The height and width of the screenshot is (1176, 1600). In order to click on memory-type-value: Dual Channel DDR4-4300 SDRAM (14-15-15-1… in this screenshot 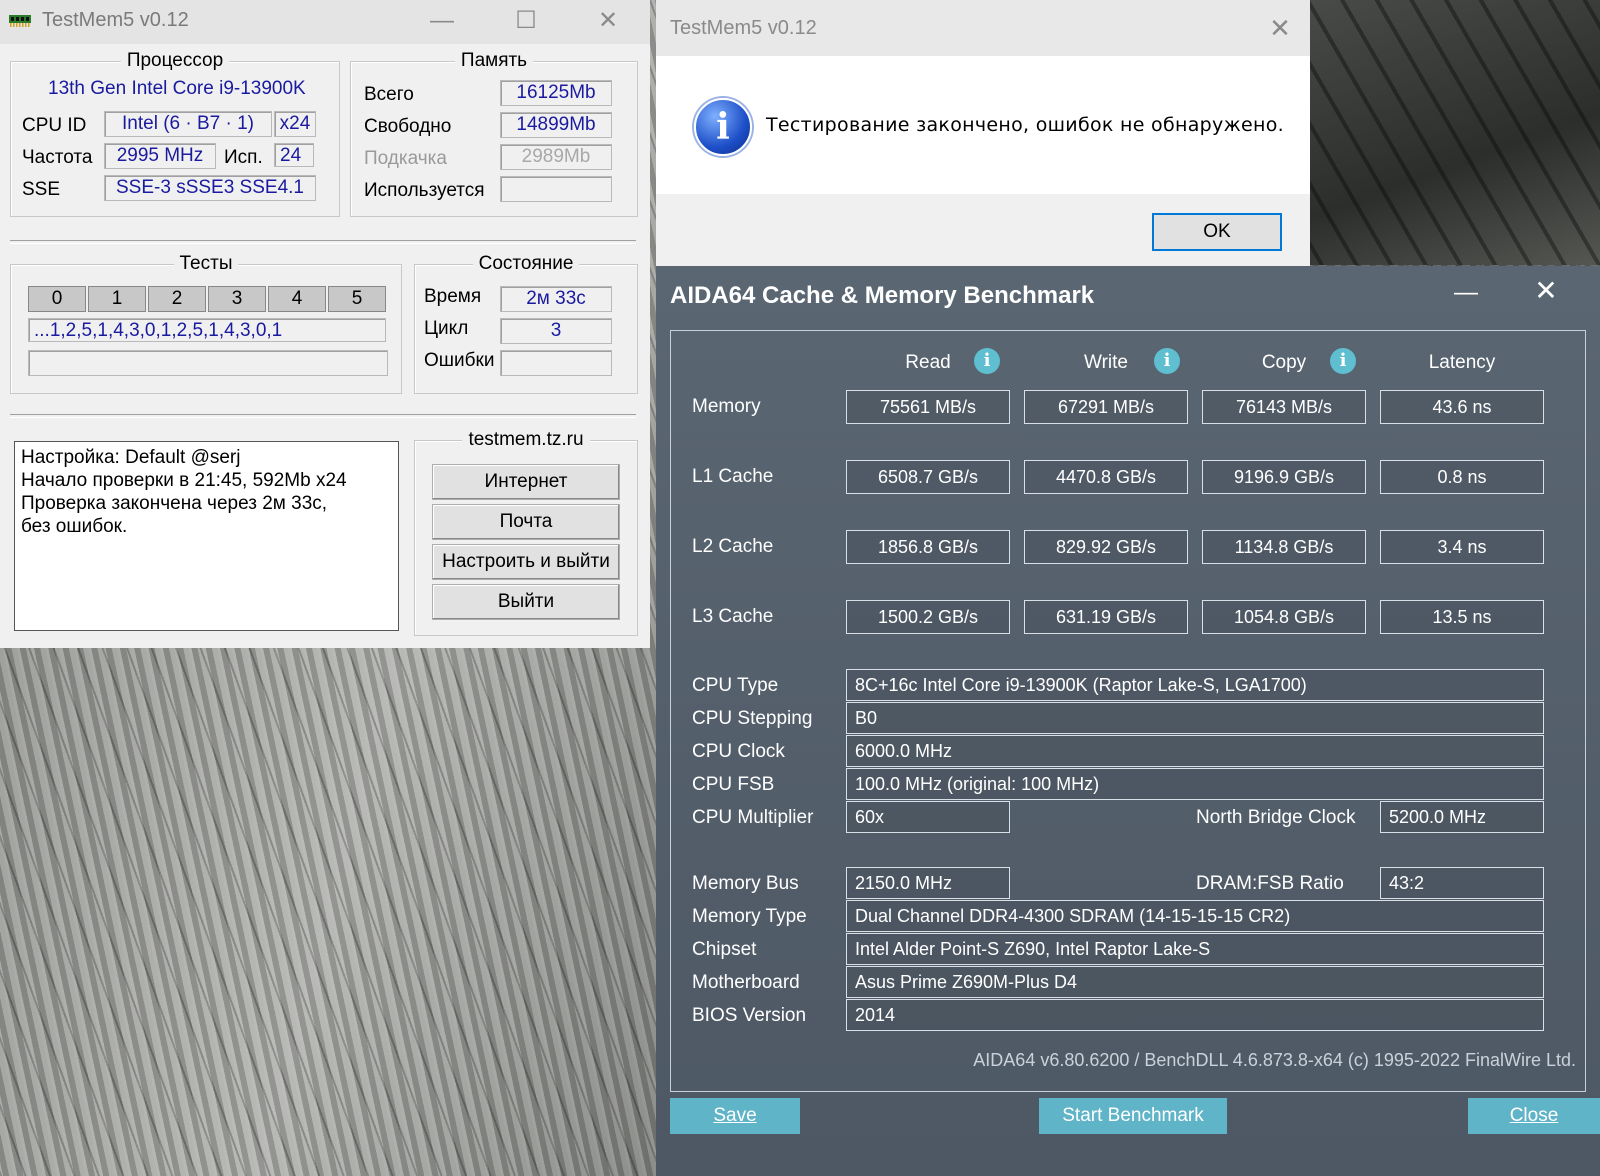, I will do `click(1195, 916)`.